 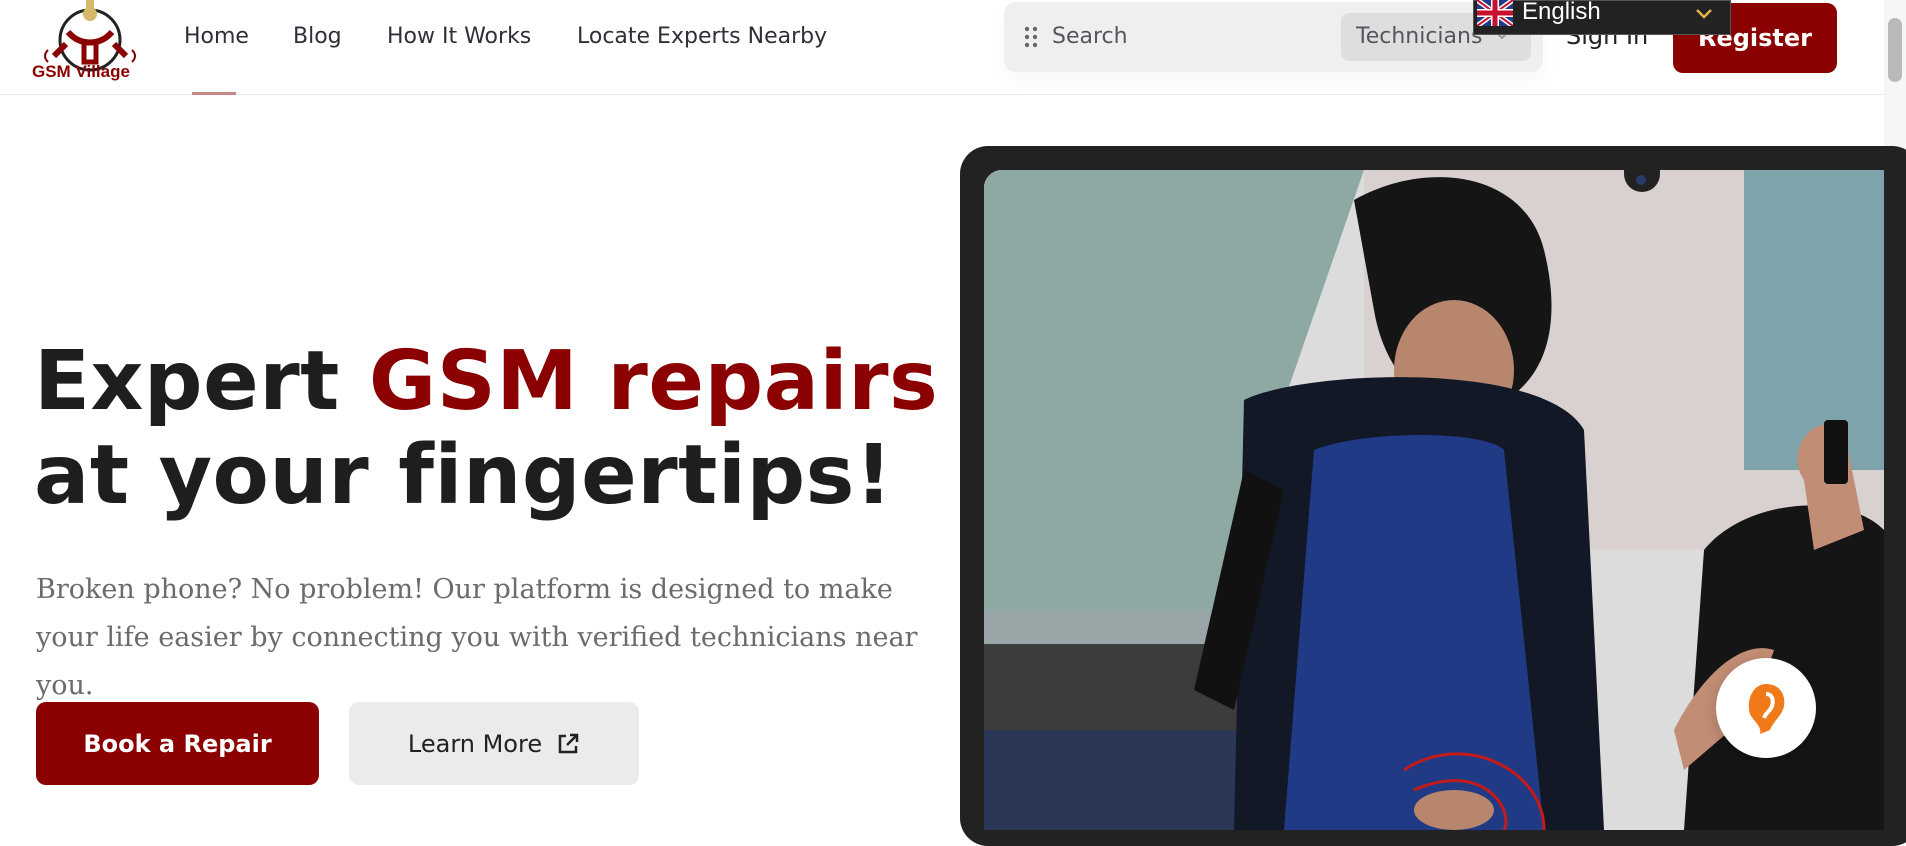 I want to click on camera-lens-icon, so click(x=1641, y=180).